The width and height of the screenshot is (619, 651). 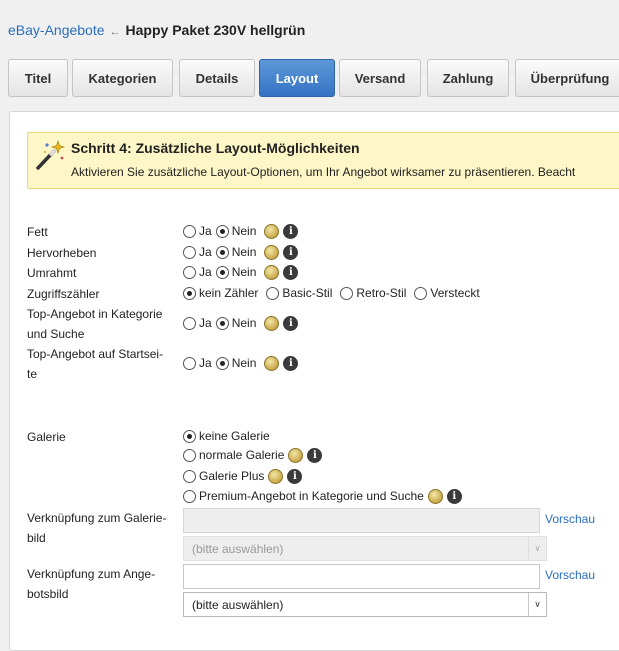 What do you see at coordinates (381, 293) in the screenshot?
I see `zaehler-retro-label: Retro-Stil` at bounding box center [381, 293].